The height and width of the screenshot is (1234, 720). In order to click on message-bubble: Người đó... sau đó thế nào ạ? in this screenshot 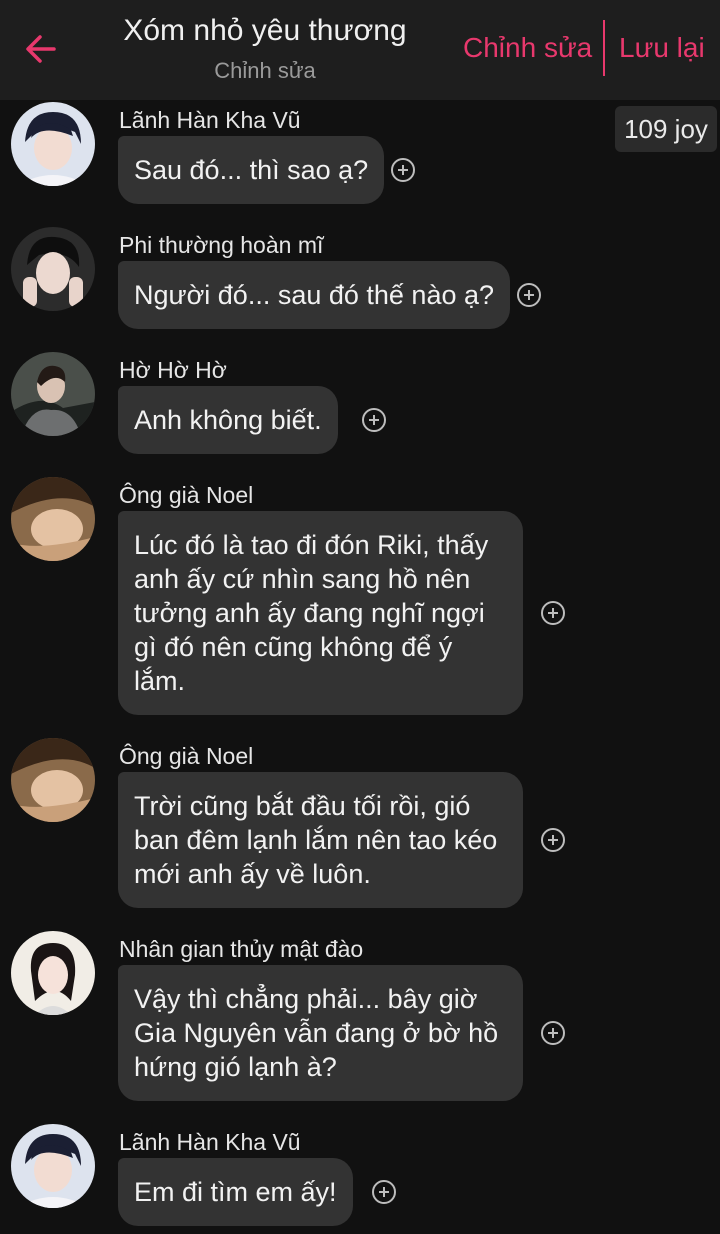, I will do `click(314, 295)`.